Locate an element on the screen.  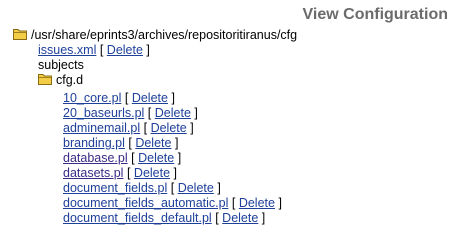
file-row: datasets.pl [ Delete ] is located at coordinates (120, 173).